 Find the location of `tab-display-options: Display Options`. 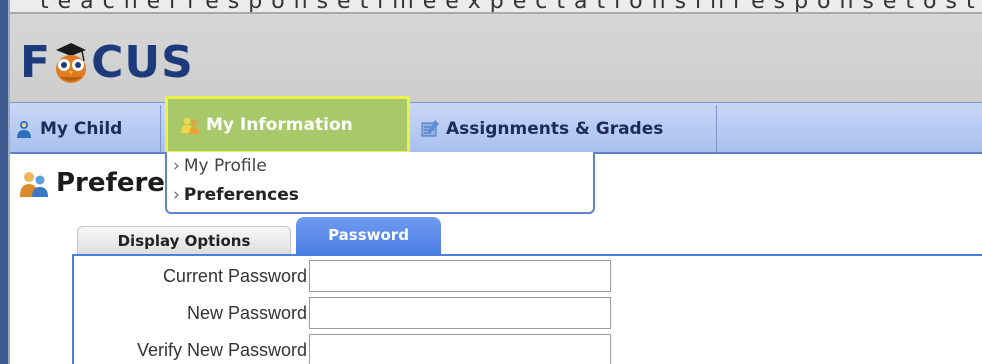

tab-display-options: Display Options is located at coordinates (184, 240).